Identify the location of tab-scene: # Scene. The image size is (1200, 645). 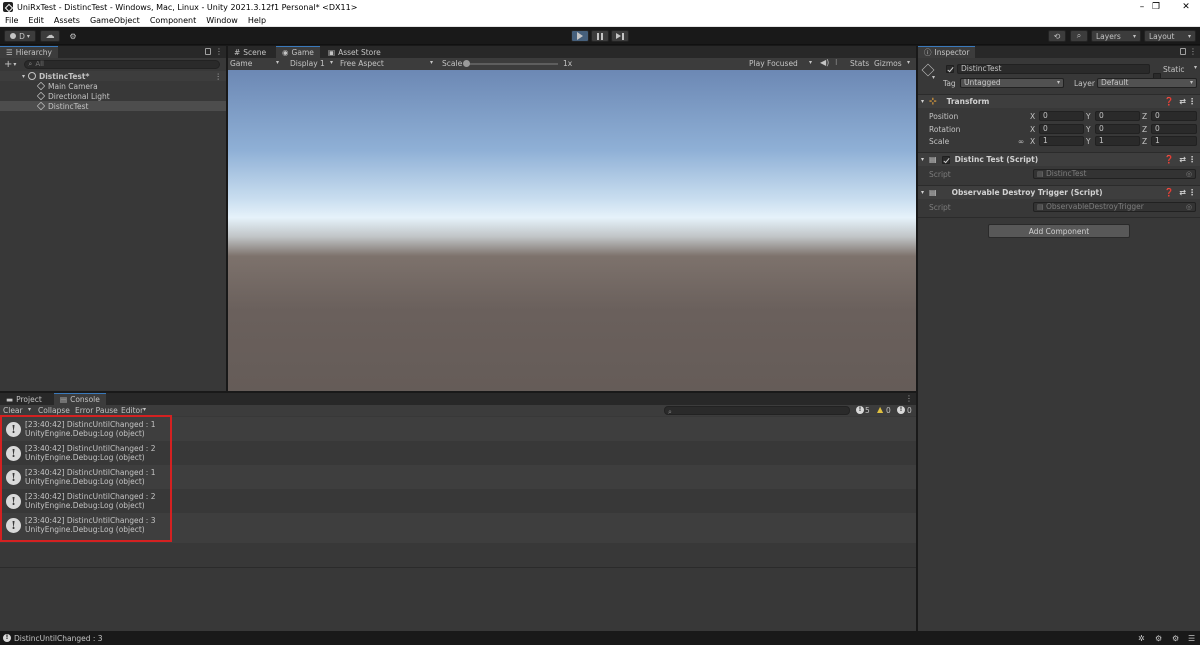
(250, 52).